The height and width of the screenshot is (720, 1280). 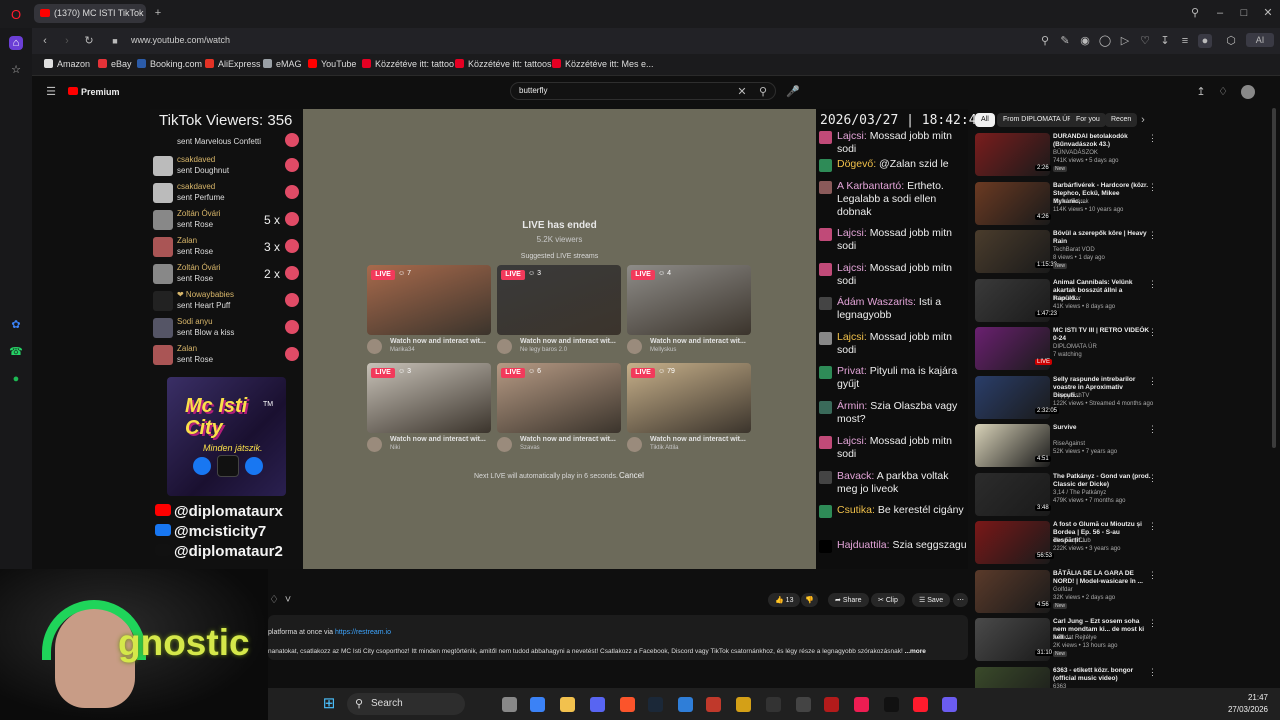 What do you see at coordinates (1102, 238) in the screenshot?
I see `video-title: Bövül a szerepők köre | Heavy Rain` at bounding box center [1102, 238].